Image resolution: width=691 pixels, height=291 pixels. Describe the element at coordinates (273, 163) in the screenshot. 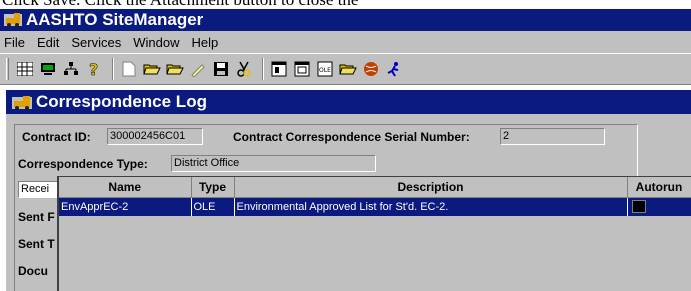

I see `correspondence-type-field: District Office` at that location.